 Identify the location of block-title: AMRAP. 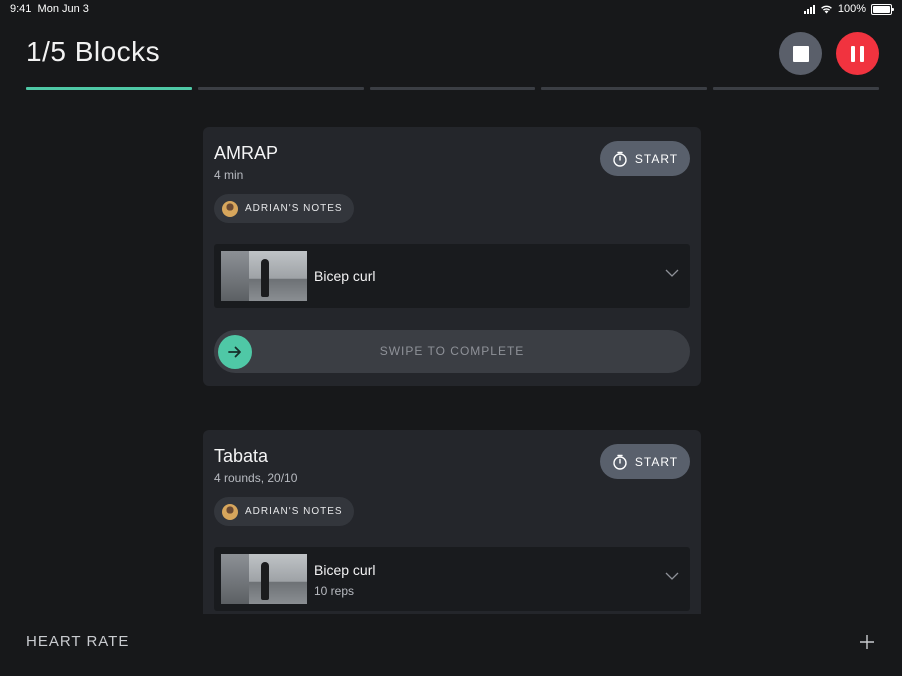
(246, 153).